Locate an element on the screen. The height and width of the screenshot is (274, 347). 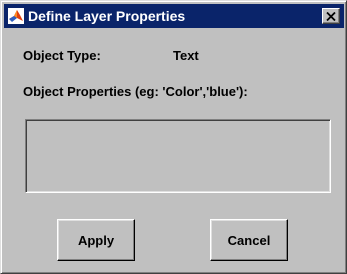
close-icon is located at coordinates (331, 16).